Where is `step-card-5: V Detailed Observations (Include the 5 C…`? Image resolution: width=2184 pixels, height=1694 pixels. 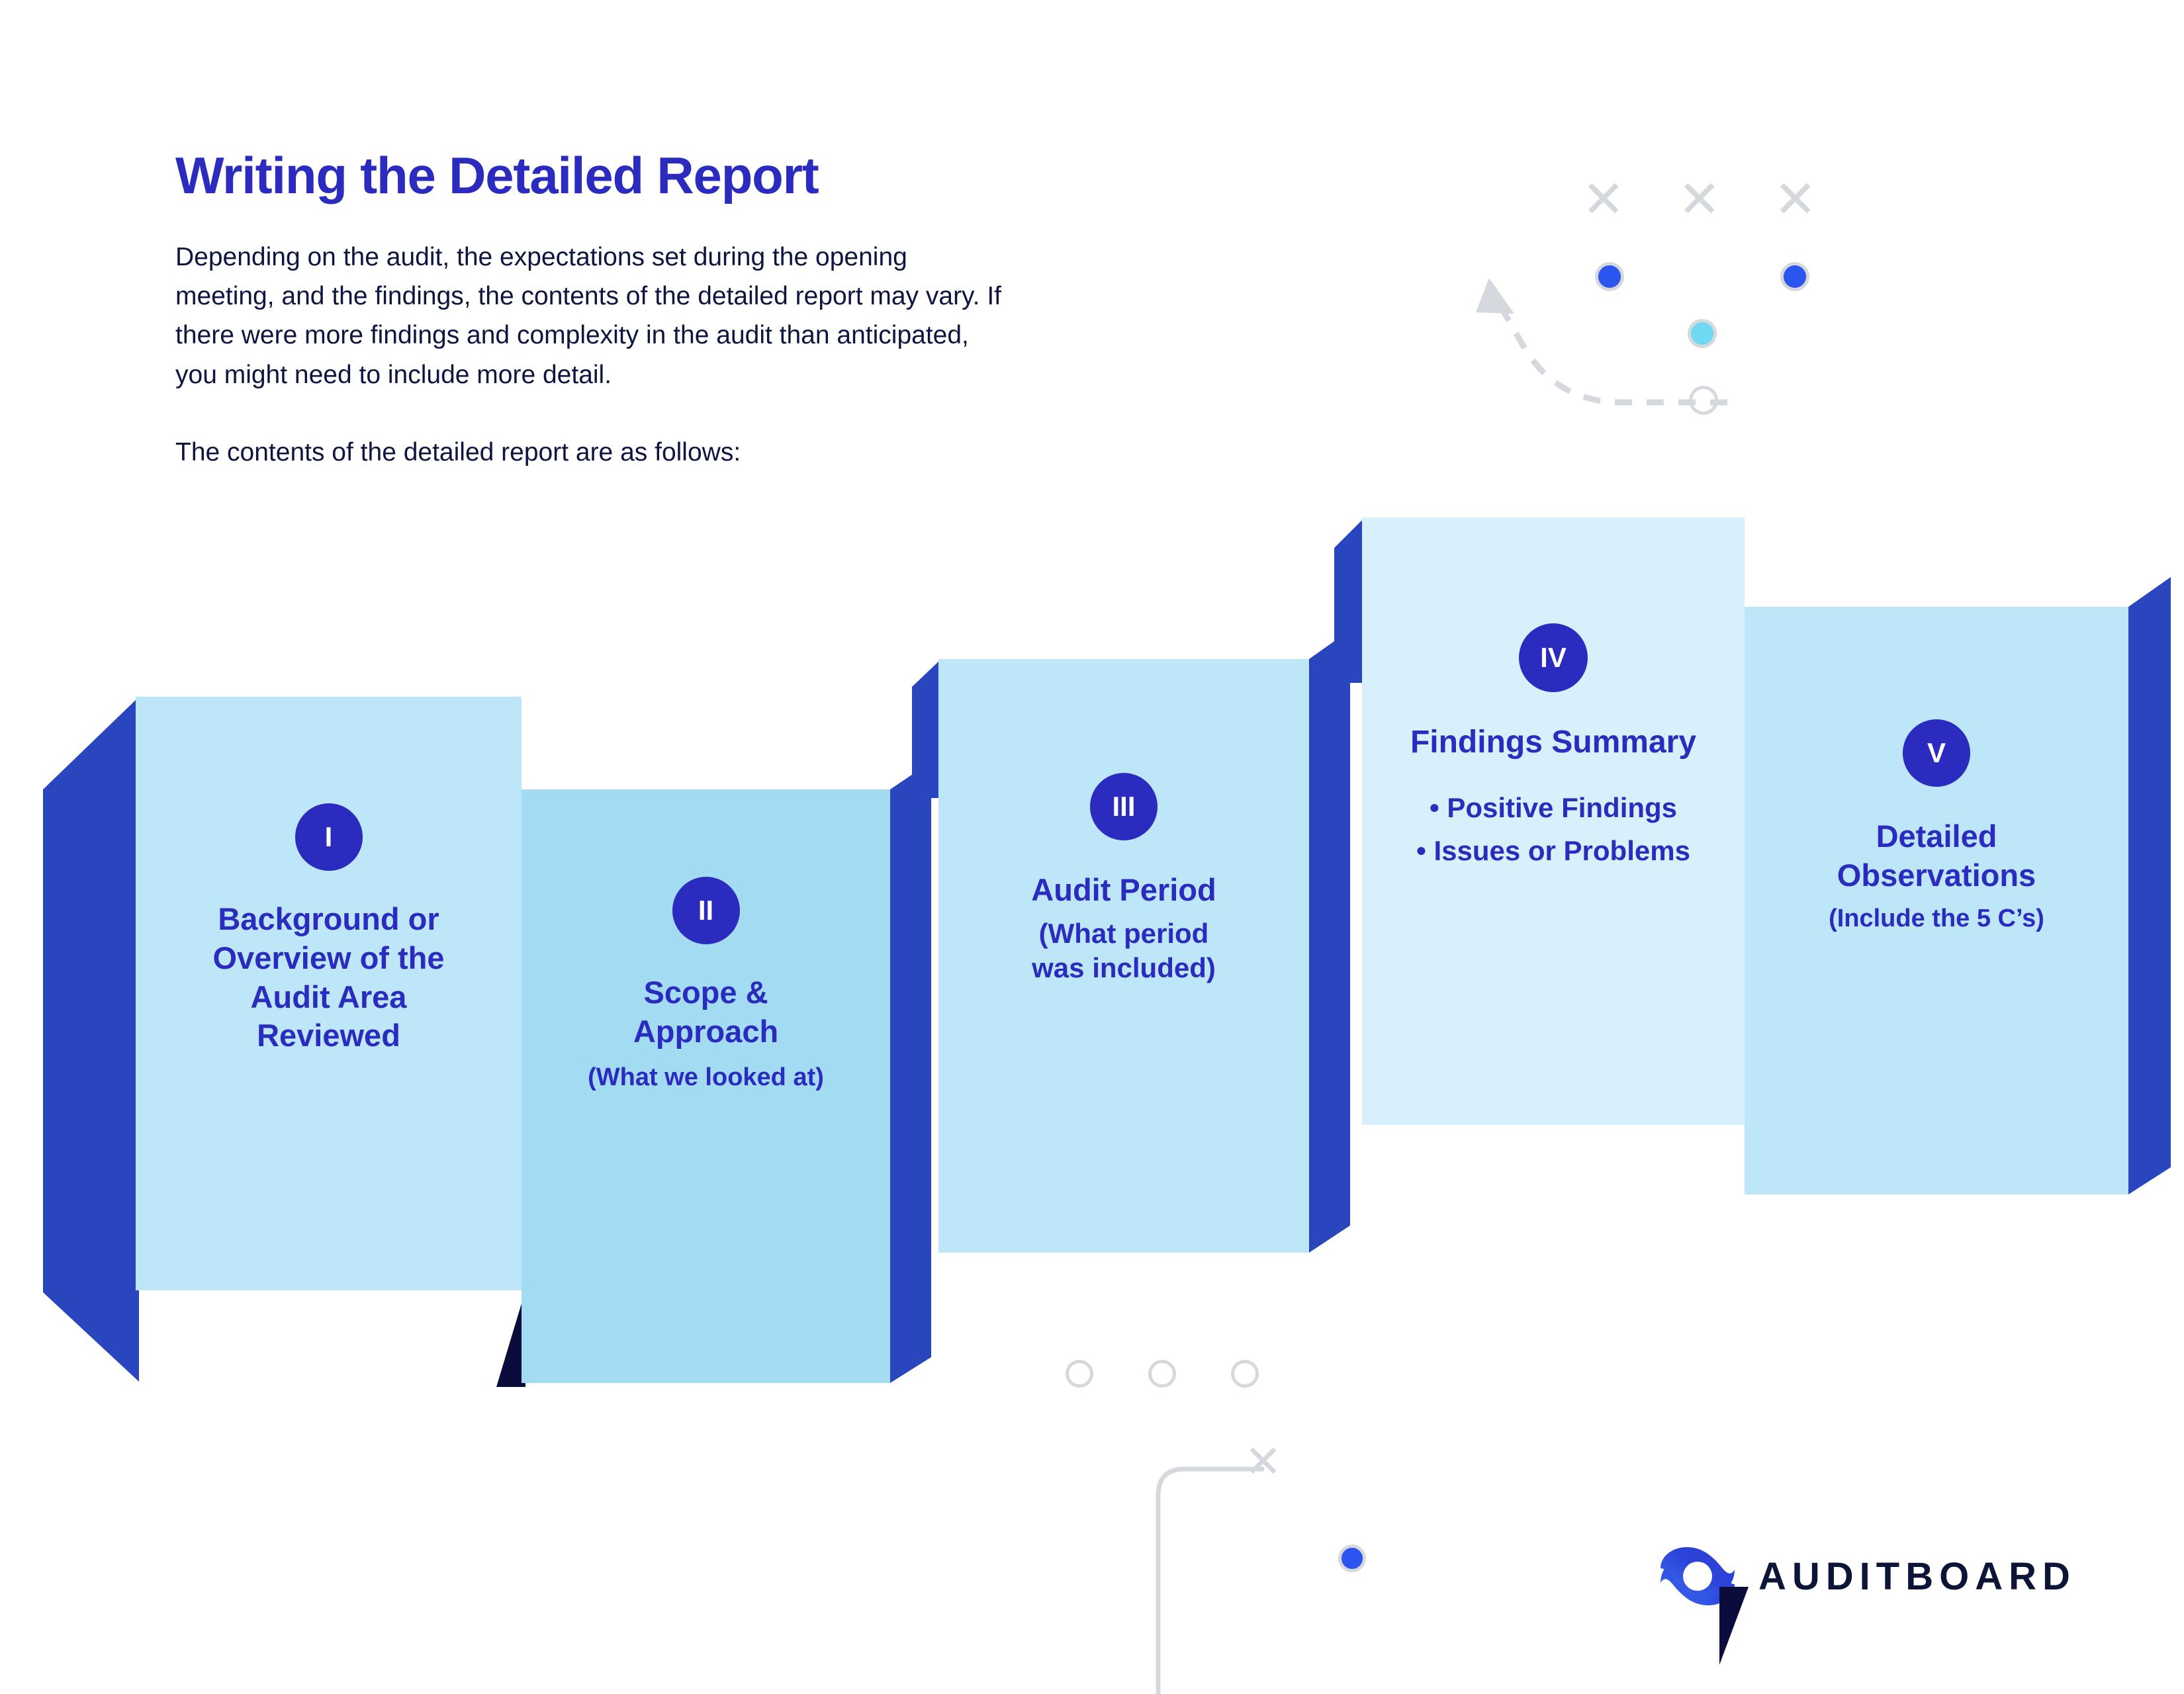 step-card-5: V Detailed Observations (Include the 5 C… is located at coordinates (1958, 886).